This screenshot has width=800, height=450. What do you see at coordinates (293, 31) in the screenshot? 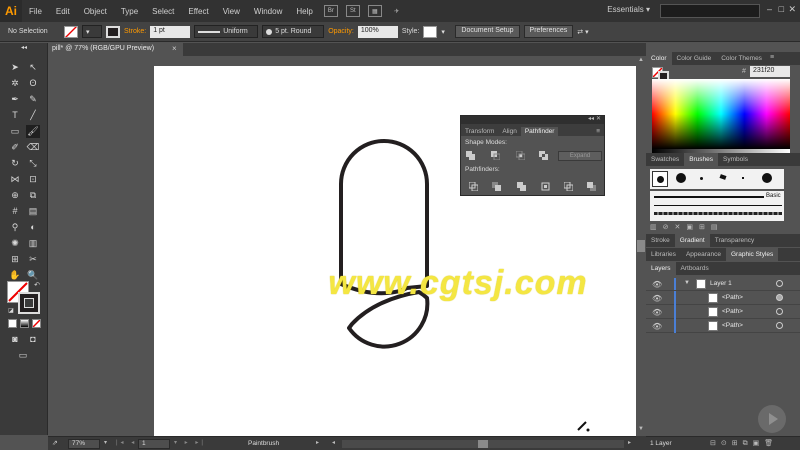
I see `brush-definition: 5 pt. Round` at bounding box center [293, 31].